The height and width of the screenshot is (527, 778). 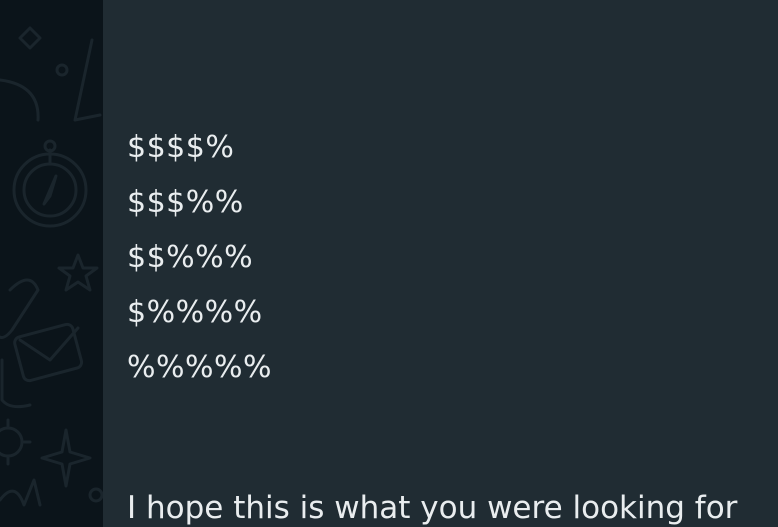 What do you see at coordinates (195, 312) in the screenshot?
I see `pattern-line: $%%%%` at bounding box center [195, 312].